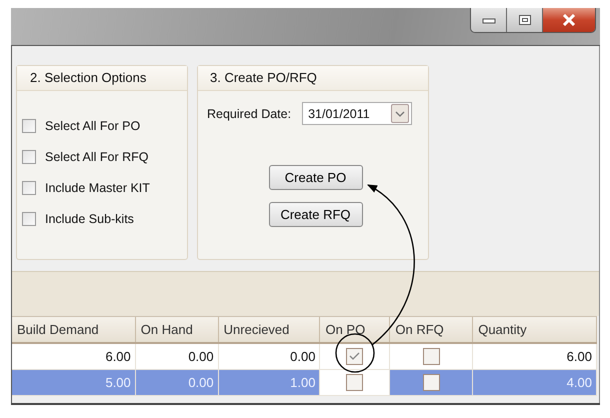 The image size is (610, 418). I want to click on minimize-icon, so click(489, 20).